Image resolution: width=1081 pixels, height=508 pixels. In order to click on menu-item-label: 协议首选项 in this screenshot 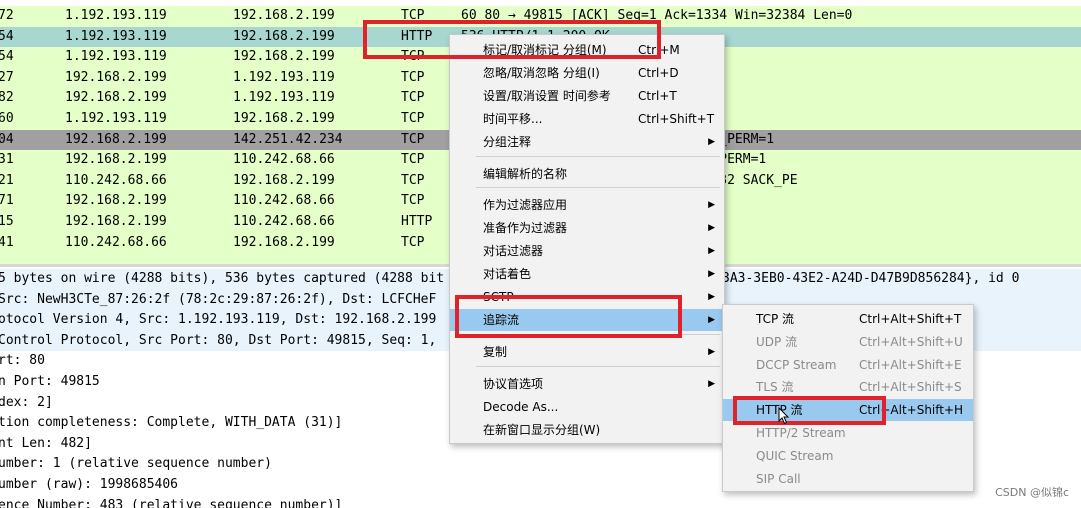, I will do `click(513, 384)`.